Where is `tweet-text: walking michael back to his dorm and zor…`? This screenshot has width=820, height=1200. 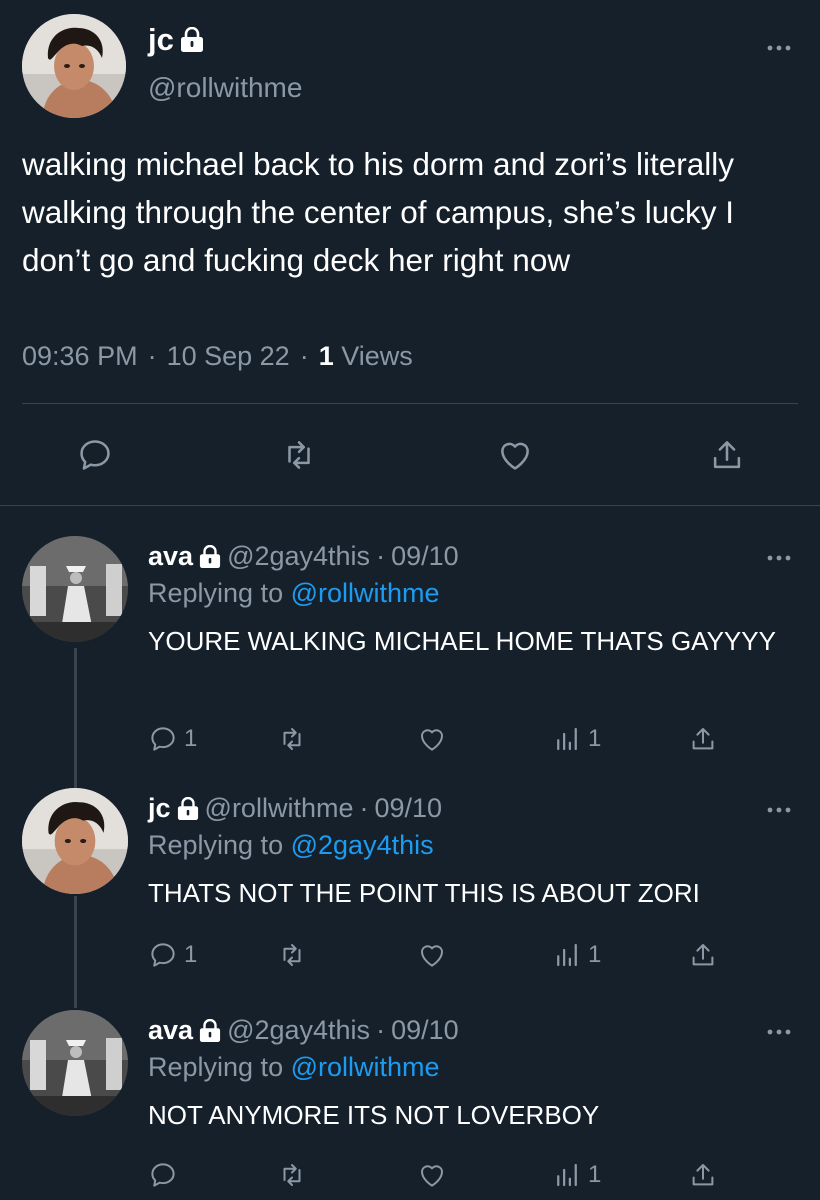
tweet-text: walking michael back to his dorm and zor… is located at coordinates (378, 212).